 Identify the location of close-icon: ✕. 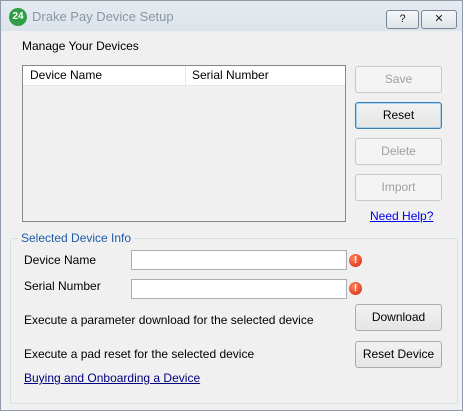
(439, 19).